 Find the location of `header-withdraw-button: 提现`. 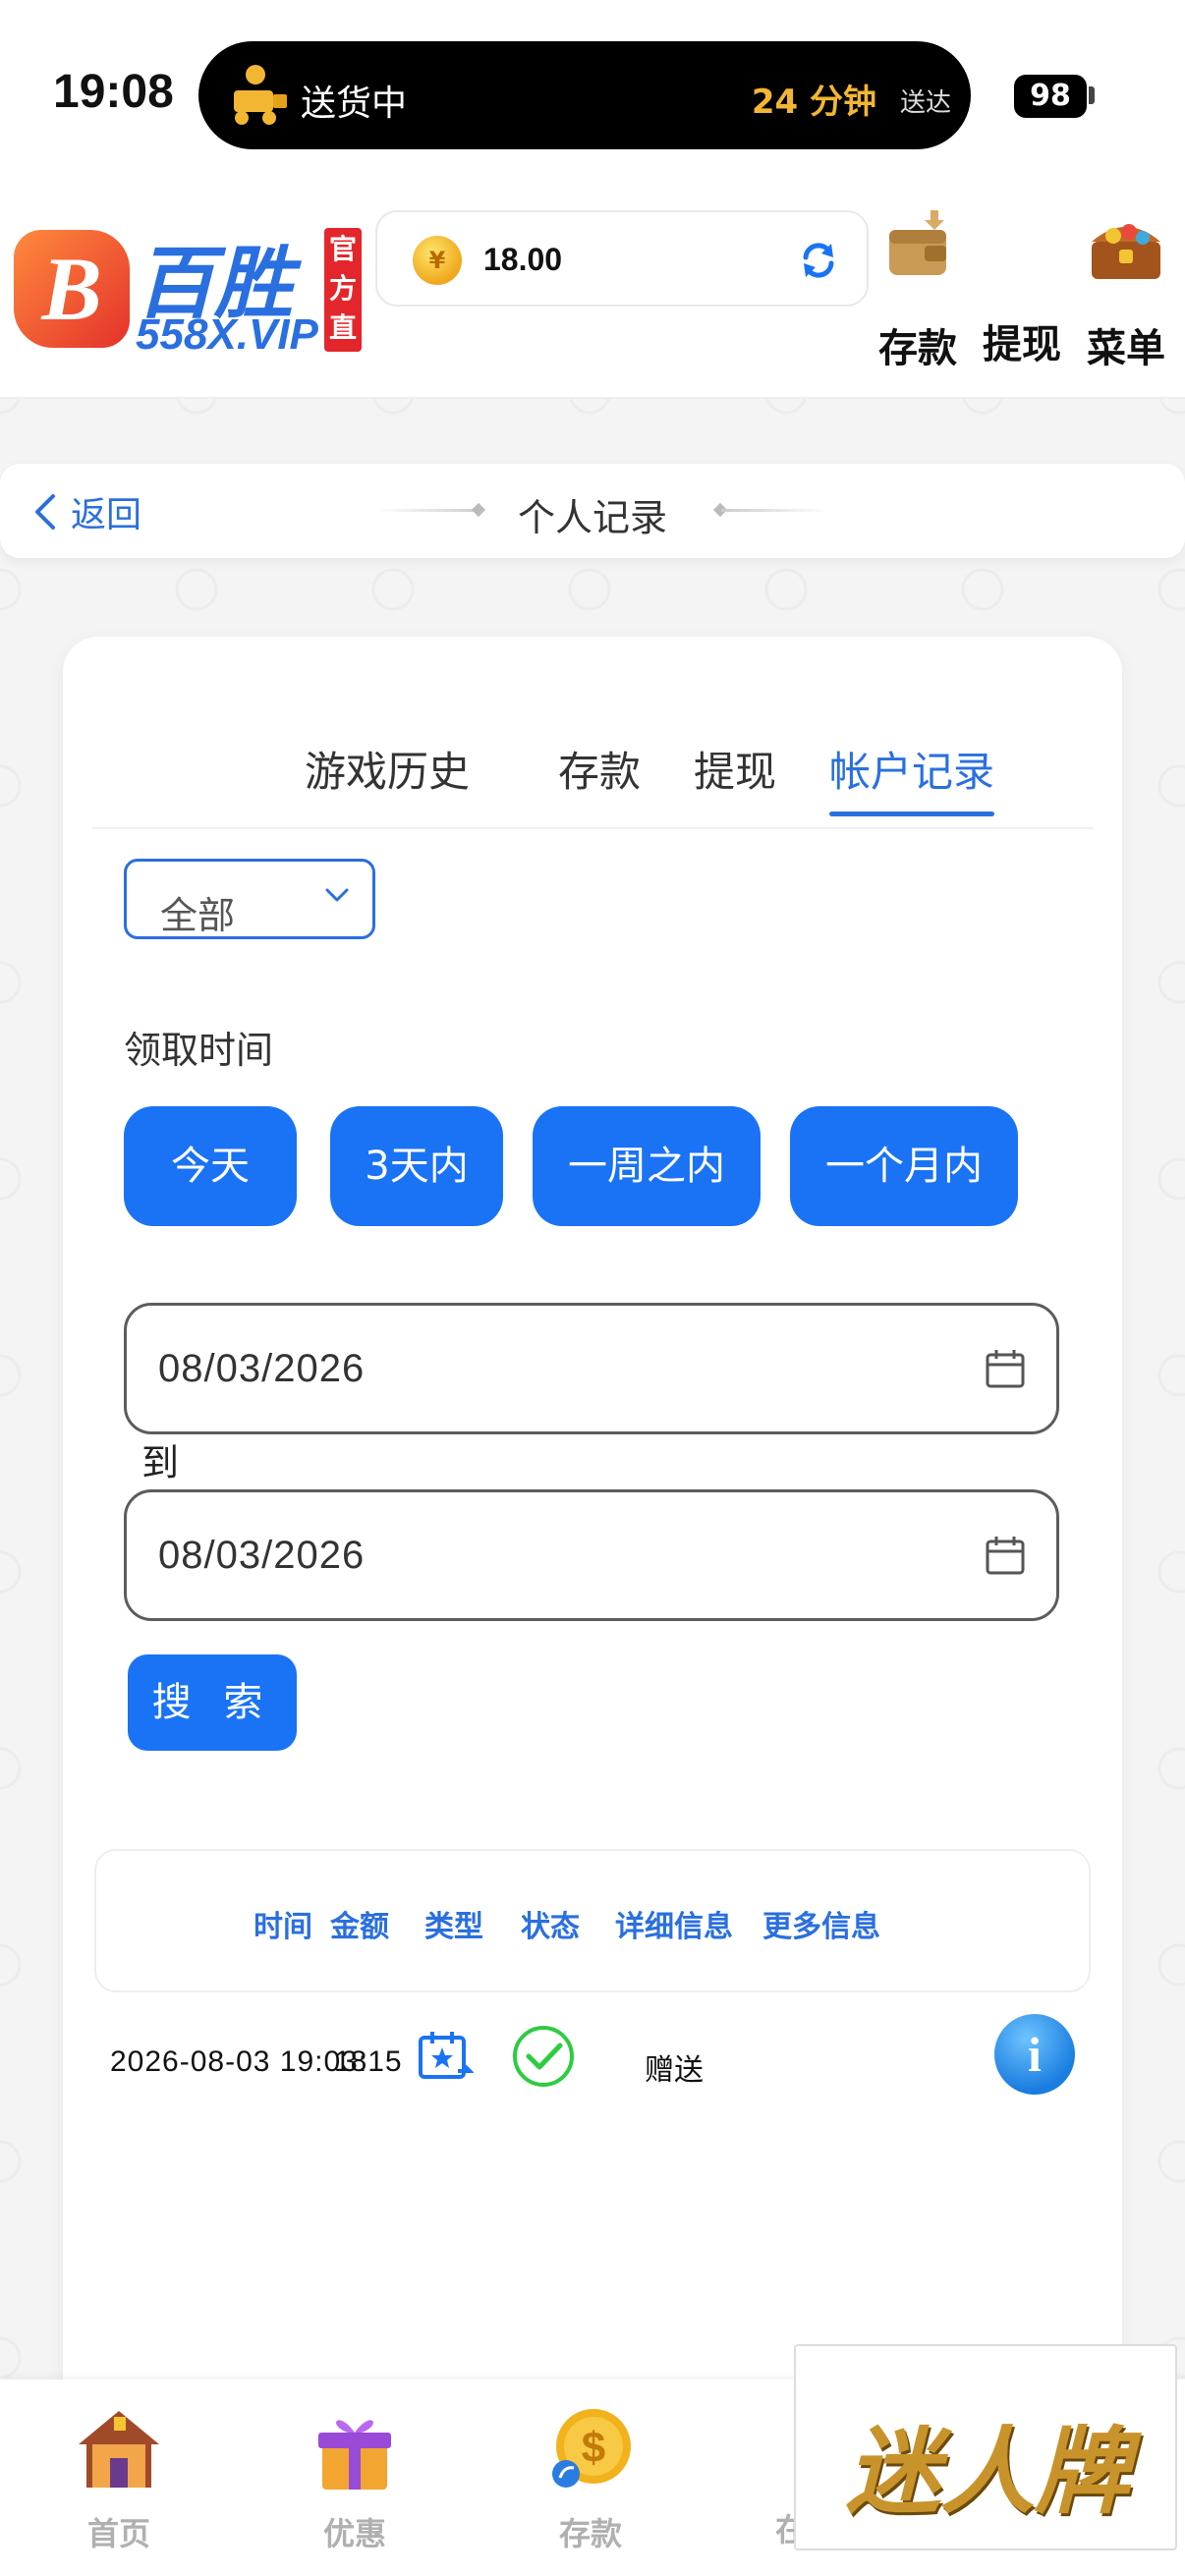

header-withdraw-button: 提现 is located at coordinates (1022, 294).